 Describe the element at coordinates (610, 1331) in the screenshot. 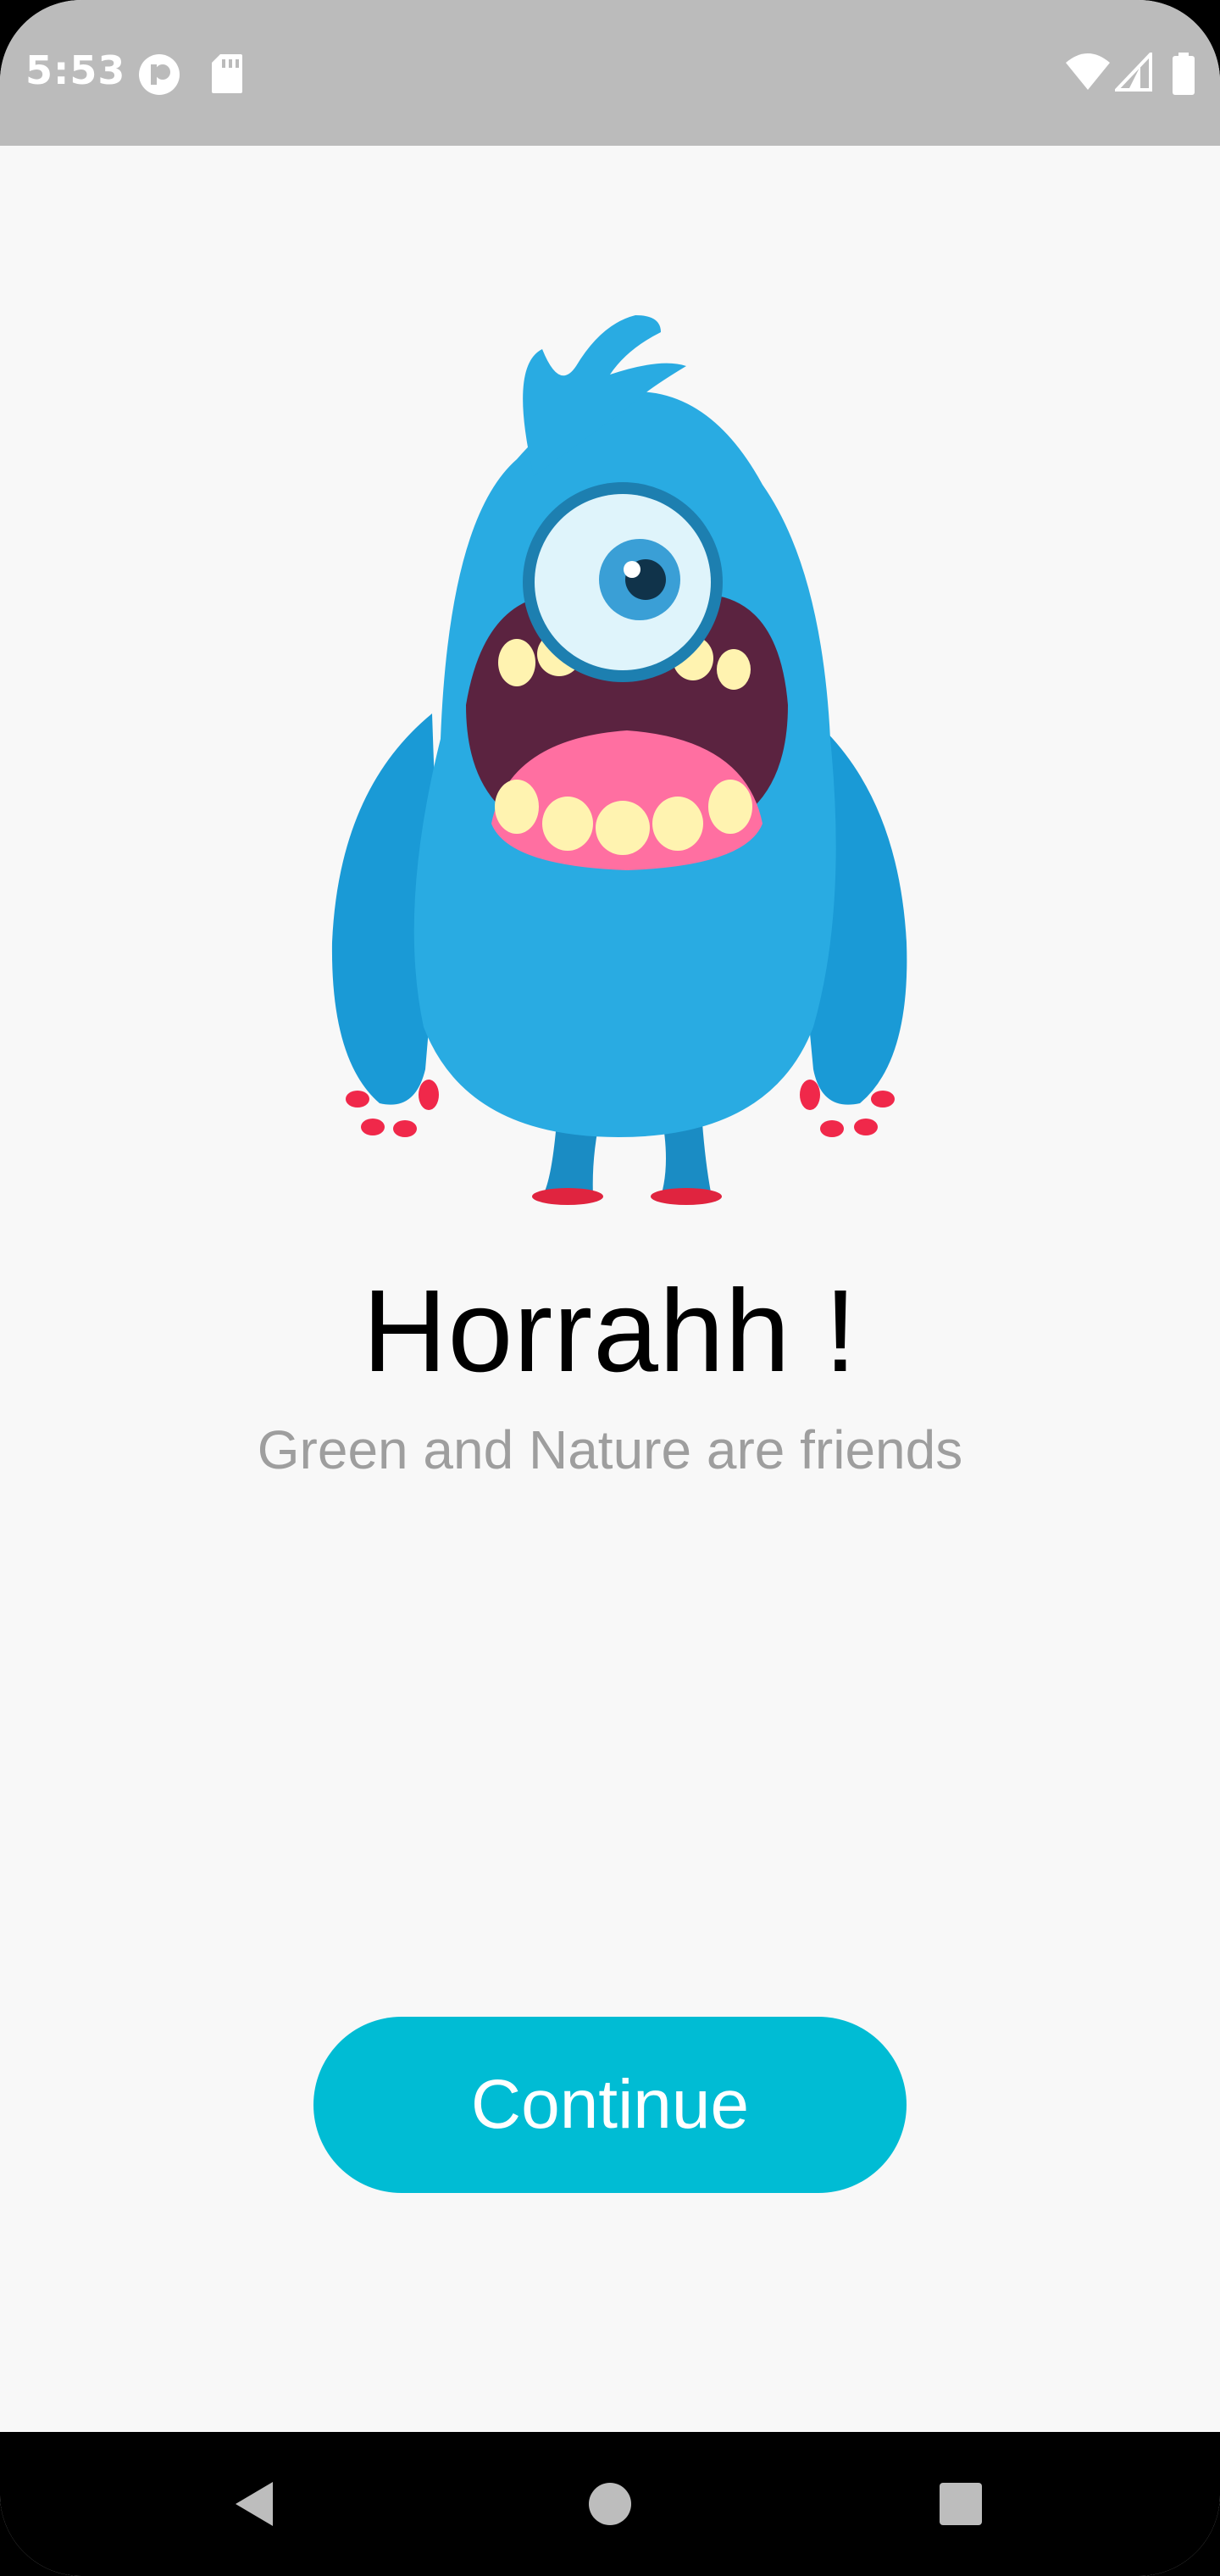

I see `page-title: Horrahh !` at that location.